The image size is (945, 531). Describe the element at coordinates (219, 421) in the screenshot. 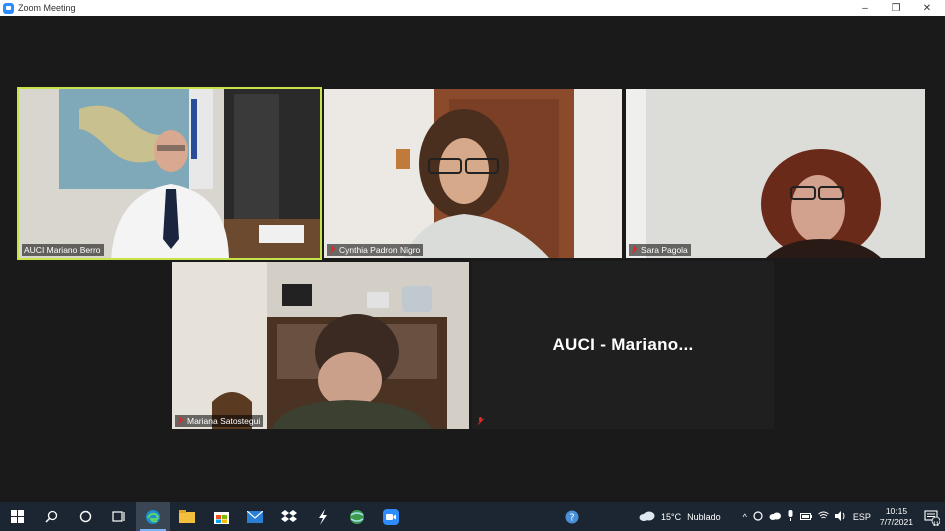

I see `participant-name-label: Mariana Satostegui` at that location.